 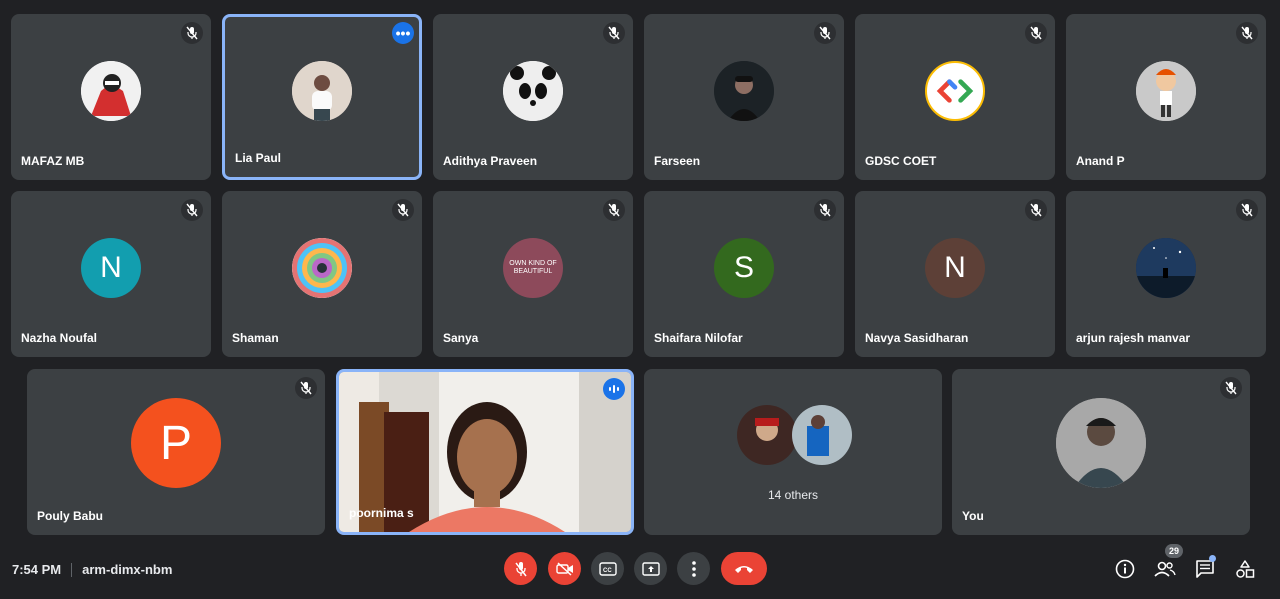 I want to click on new-message-dot, so click(x=1212, y=558).